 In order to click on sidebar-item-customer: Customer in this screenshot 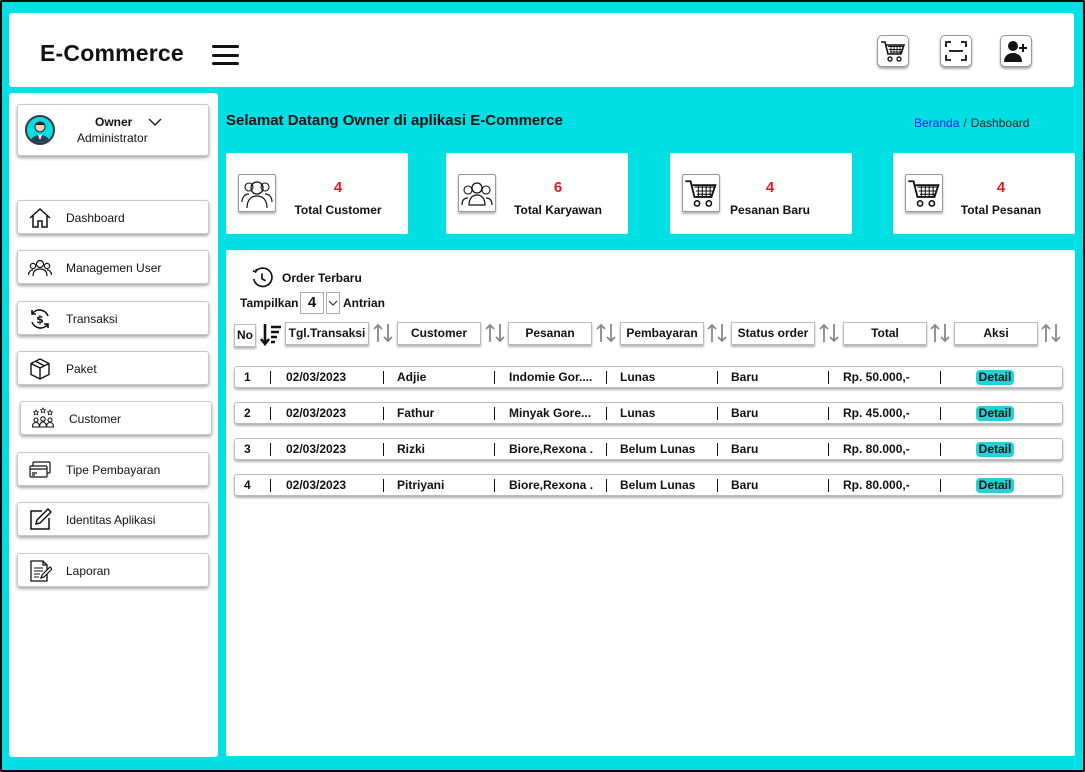, I will do `click(116, 418)`.